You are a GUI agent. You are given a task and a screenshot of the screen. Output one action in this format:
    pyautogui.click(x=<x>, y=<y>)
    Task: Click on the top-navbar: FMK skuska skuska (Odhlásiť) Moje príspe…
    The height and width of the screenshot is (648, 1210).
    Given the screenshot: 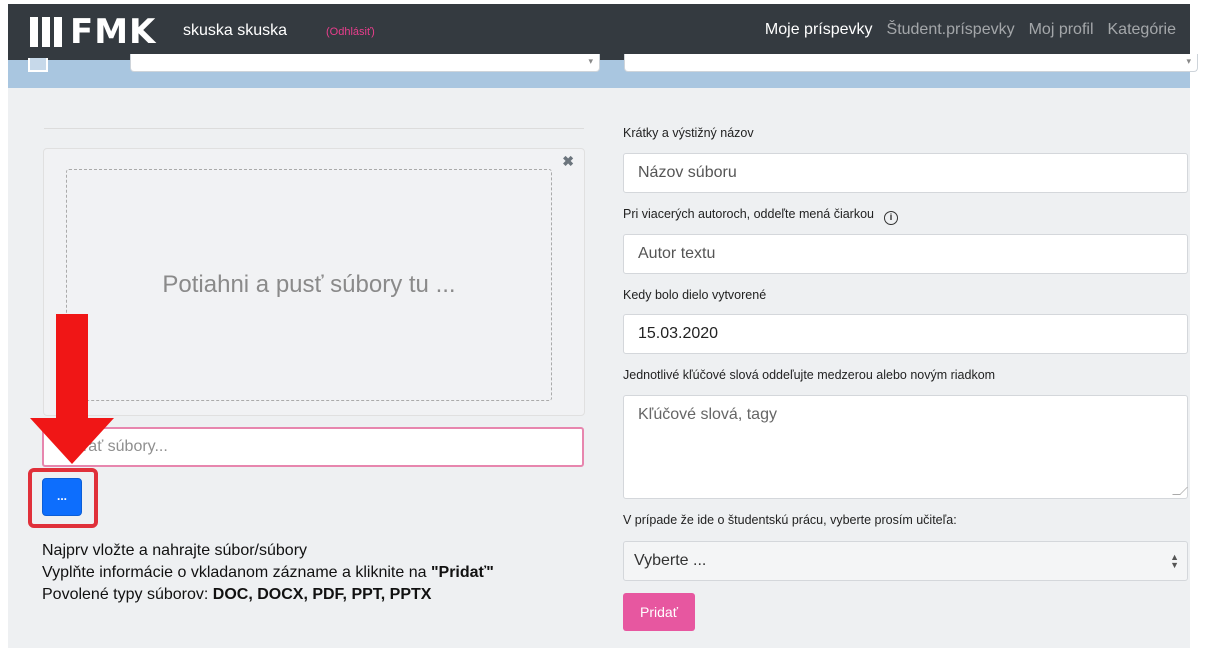 What is the action you would take?
    pyautogui.click(x=599, y=32)
    